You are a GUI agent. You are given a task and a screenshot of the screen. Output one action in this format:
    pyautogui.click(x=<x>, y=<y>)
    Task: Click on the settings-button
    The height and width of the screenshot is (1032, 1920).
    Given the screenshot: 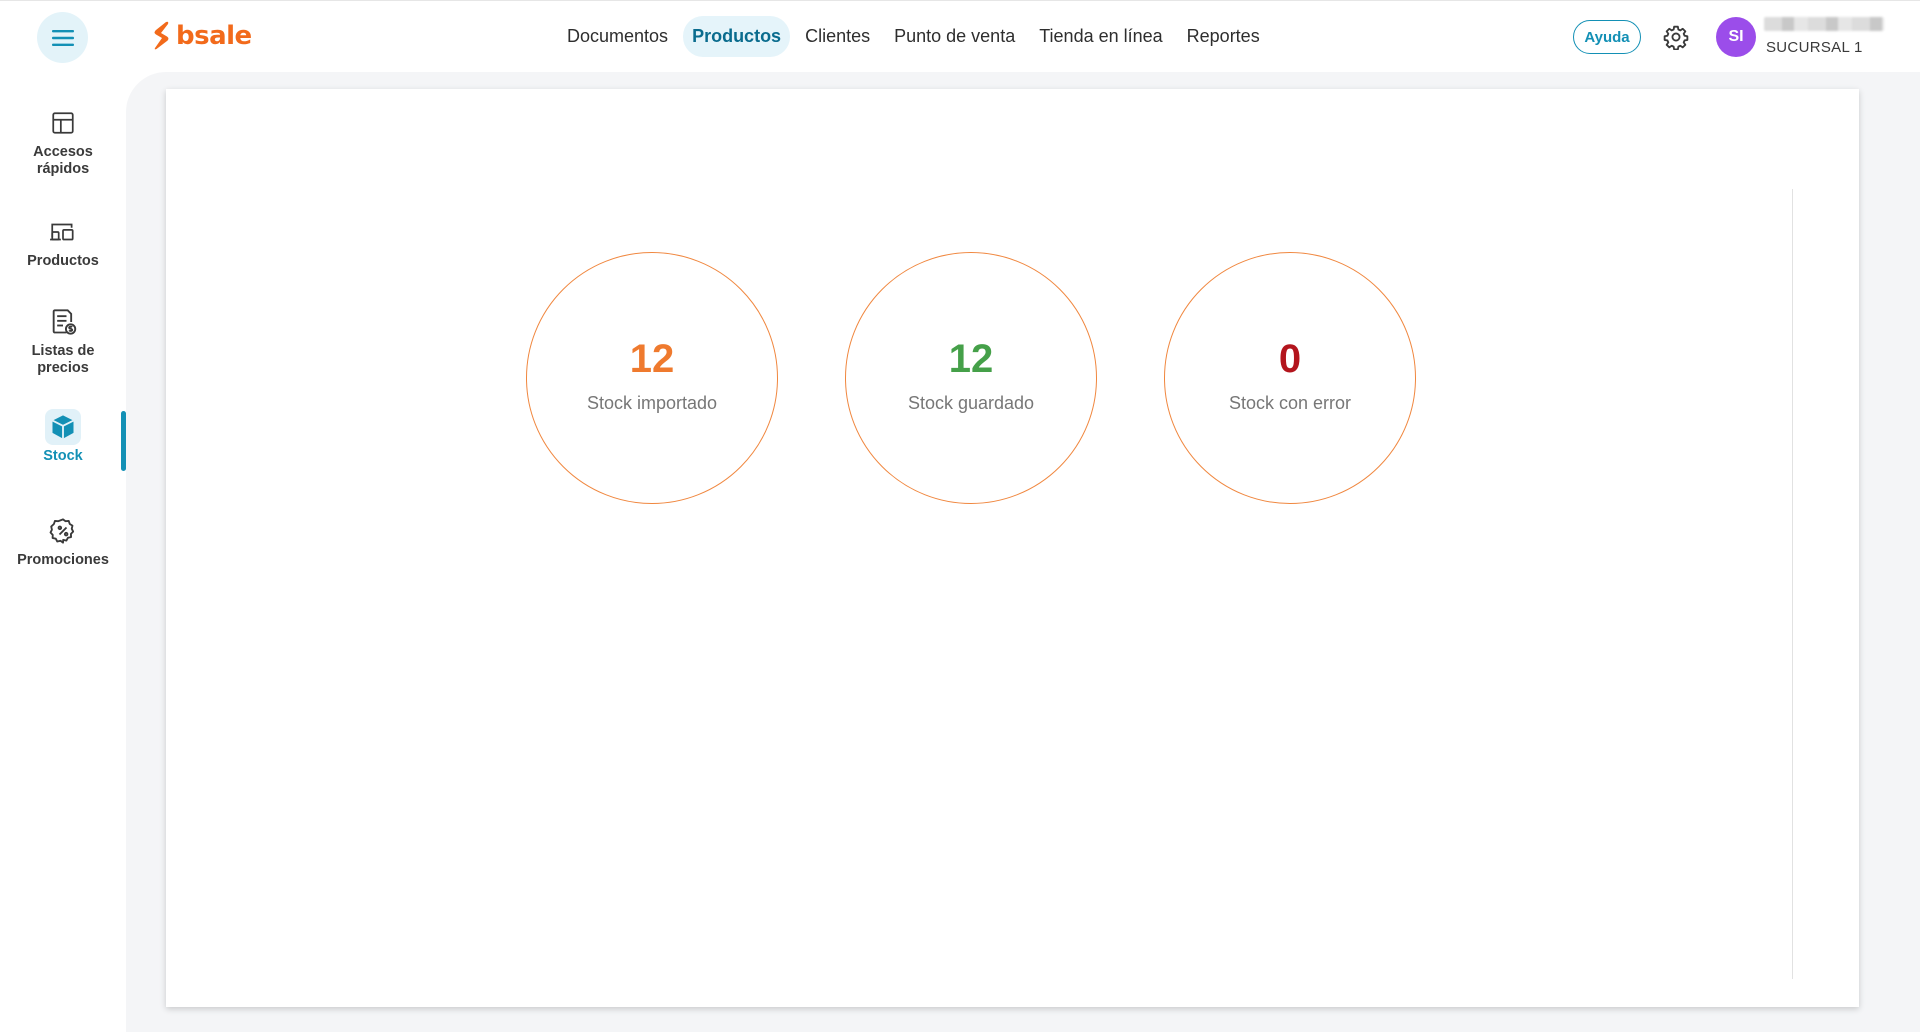 What is the action you would take?
    pyautogui.click(x=1676, y=37)
    